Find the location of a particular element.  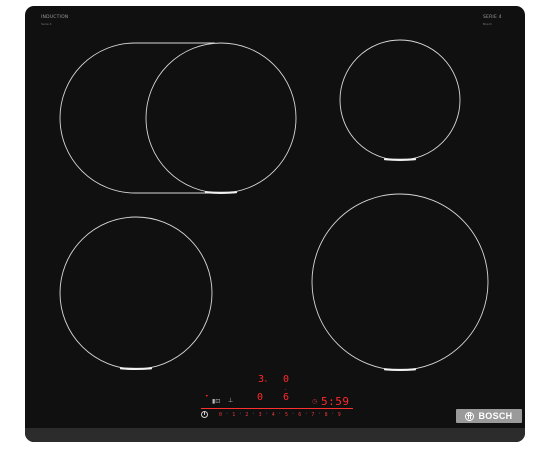

power-level-key-1: 1 is located at coordinates (233, 415).